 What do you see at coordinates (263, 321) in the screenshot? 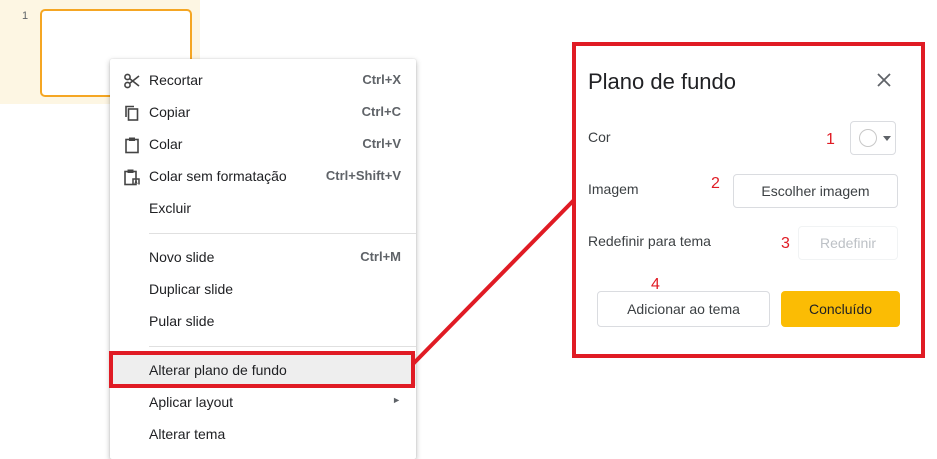
I see `menu-item-skip-slide: Pular slide` at bounding box center [263, 321].